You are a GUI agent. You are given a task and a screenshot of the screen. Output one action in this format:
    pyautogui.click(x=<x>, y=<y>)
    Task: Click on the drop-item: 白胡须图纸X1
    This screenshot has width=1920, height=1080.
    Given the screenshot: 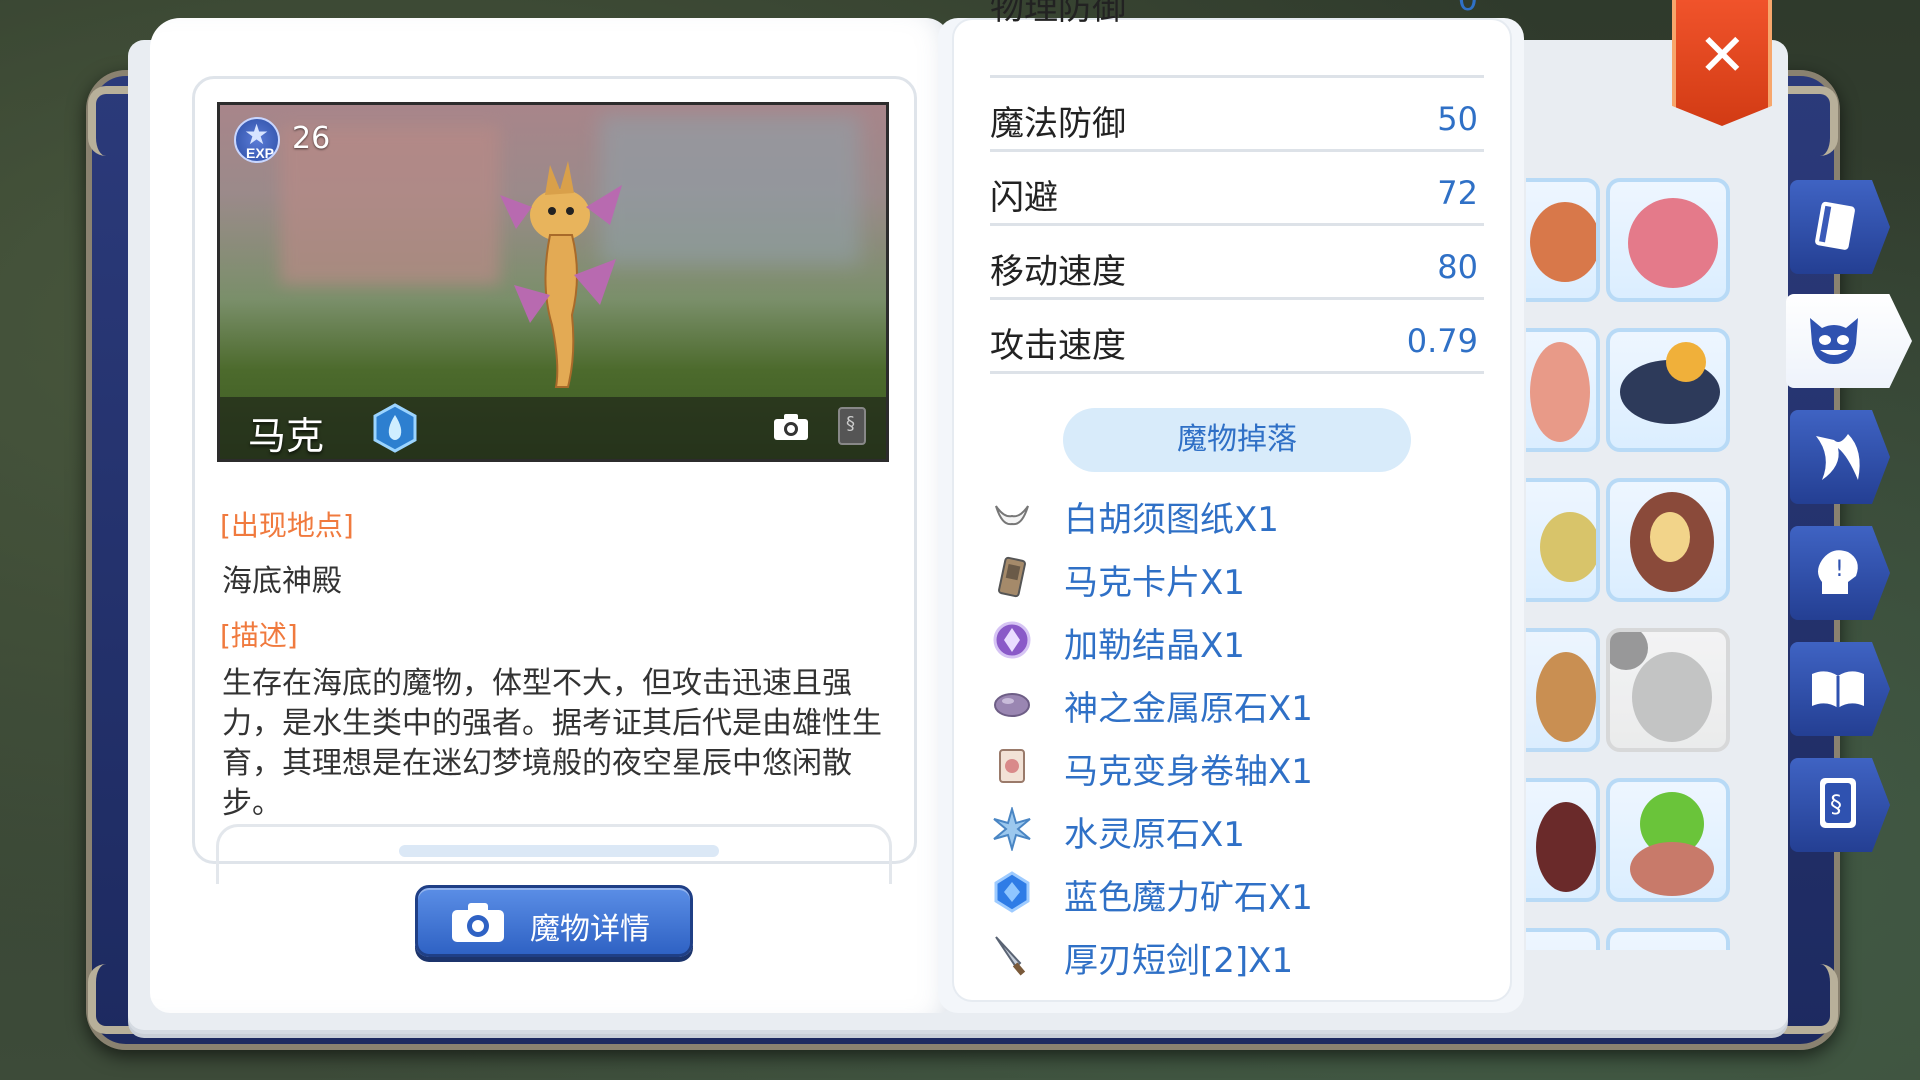 What is the action you would take?
    pyautogui.click(x=1225, y=515)
    